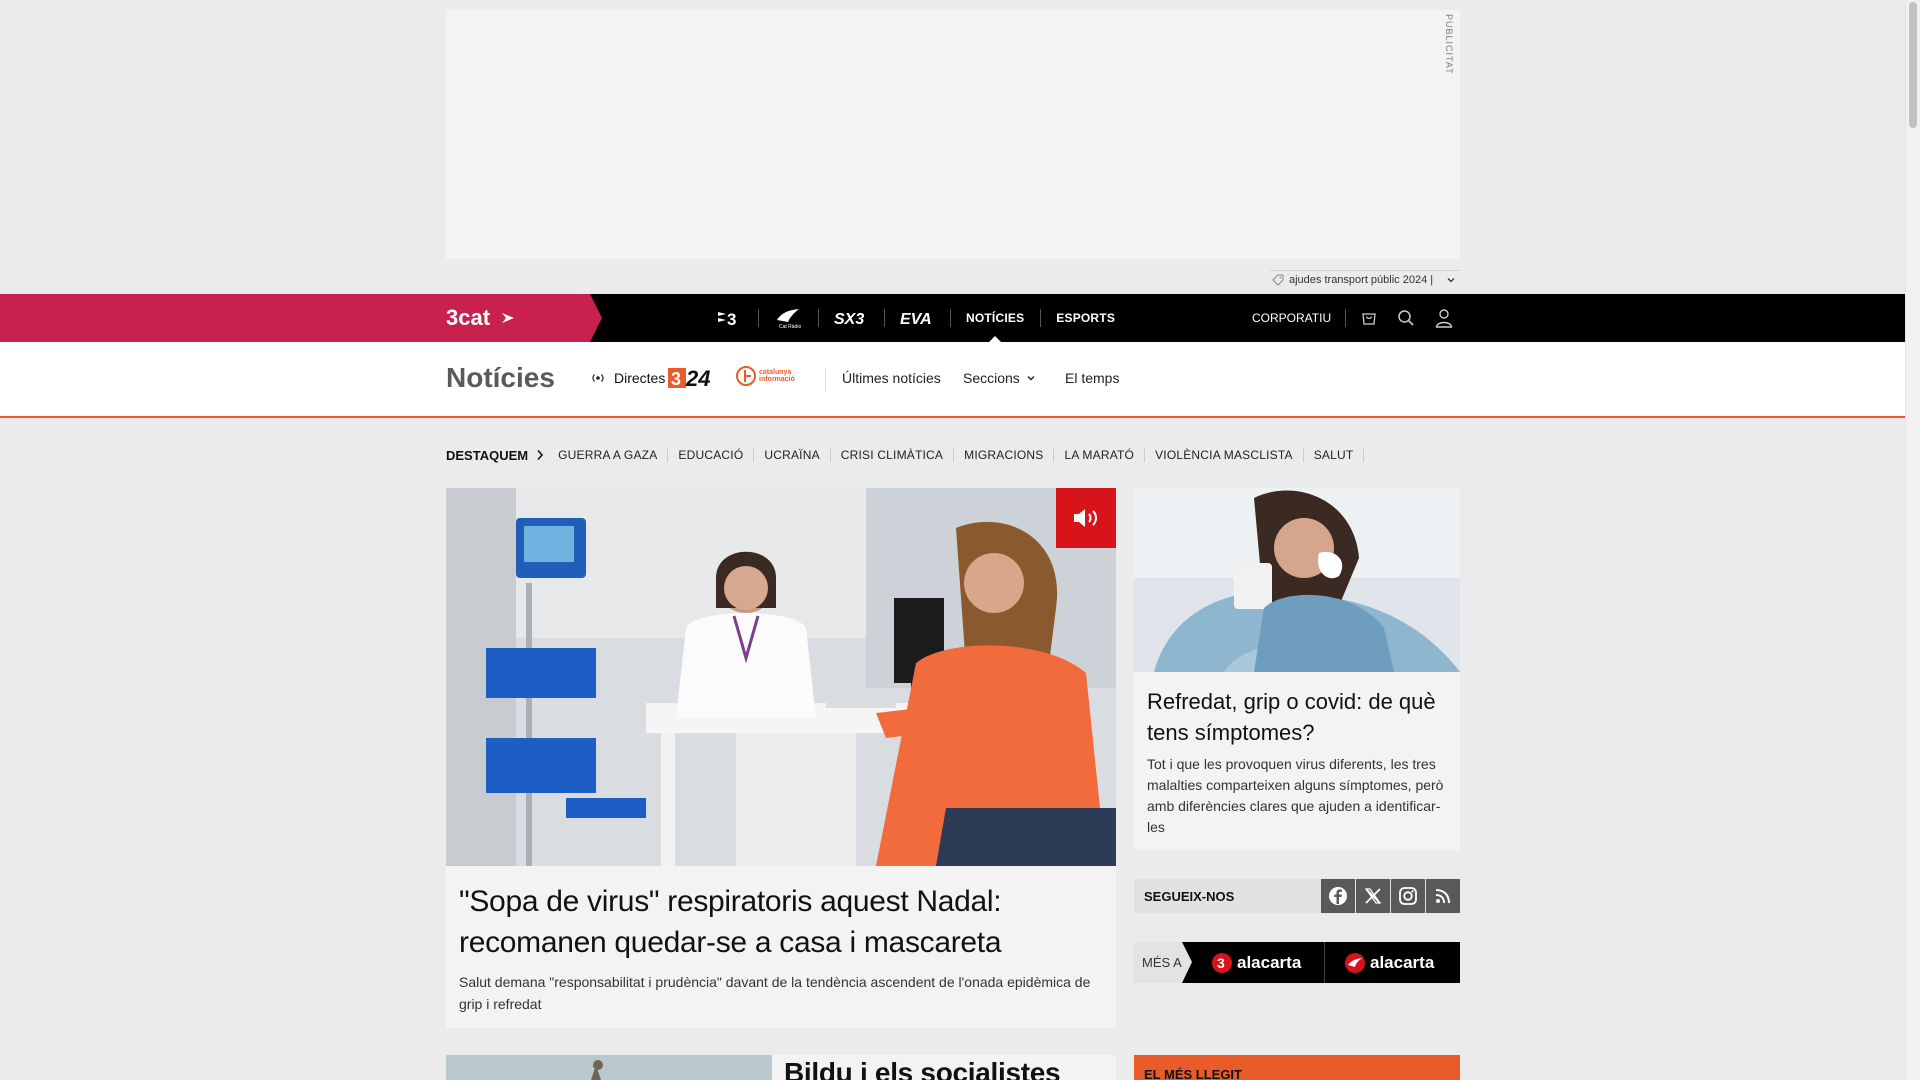 Image resolution: width=1920 pixels, height=1080 pixels. I want to click on next-article-title: Bildu i els socialistes, so click(922, 1068).